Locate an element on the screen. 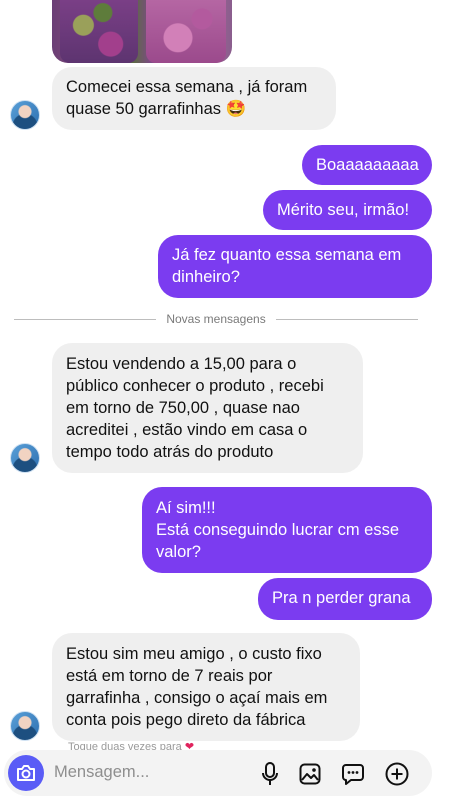  sticker-button is located at coordinates (353, 774).